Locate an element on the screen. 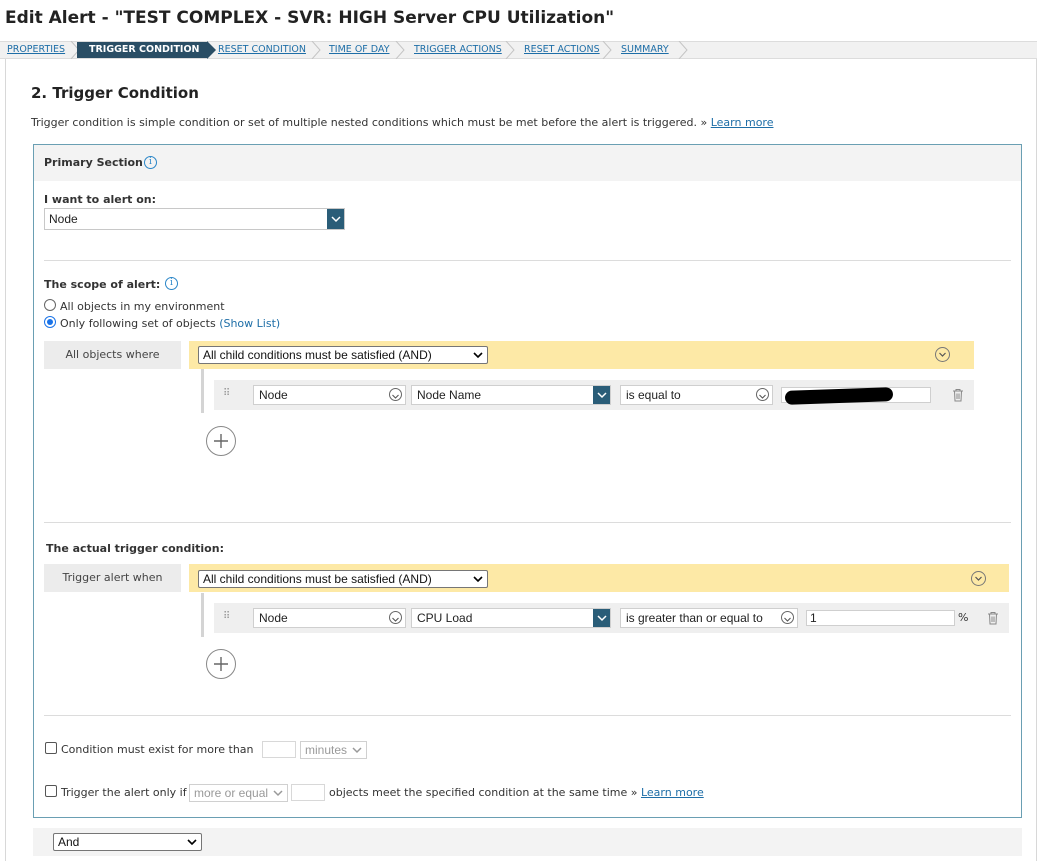  scope-comparator-value: is equal to is located at coordinates (653, 395).